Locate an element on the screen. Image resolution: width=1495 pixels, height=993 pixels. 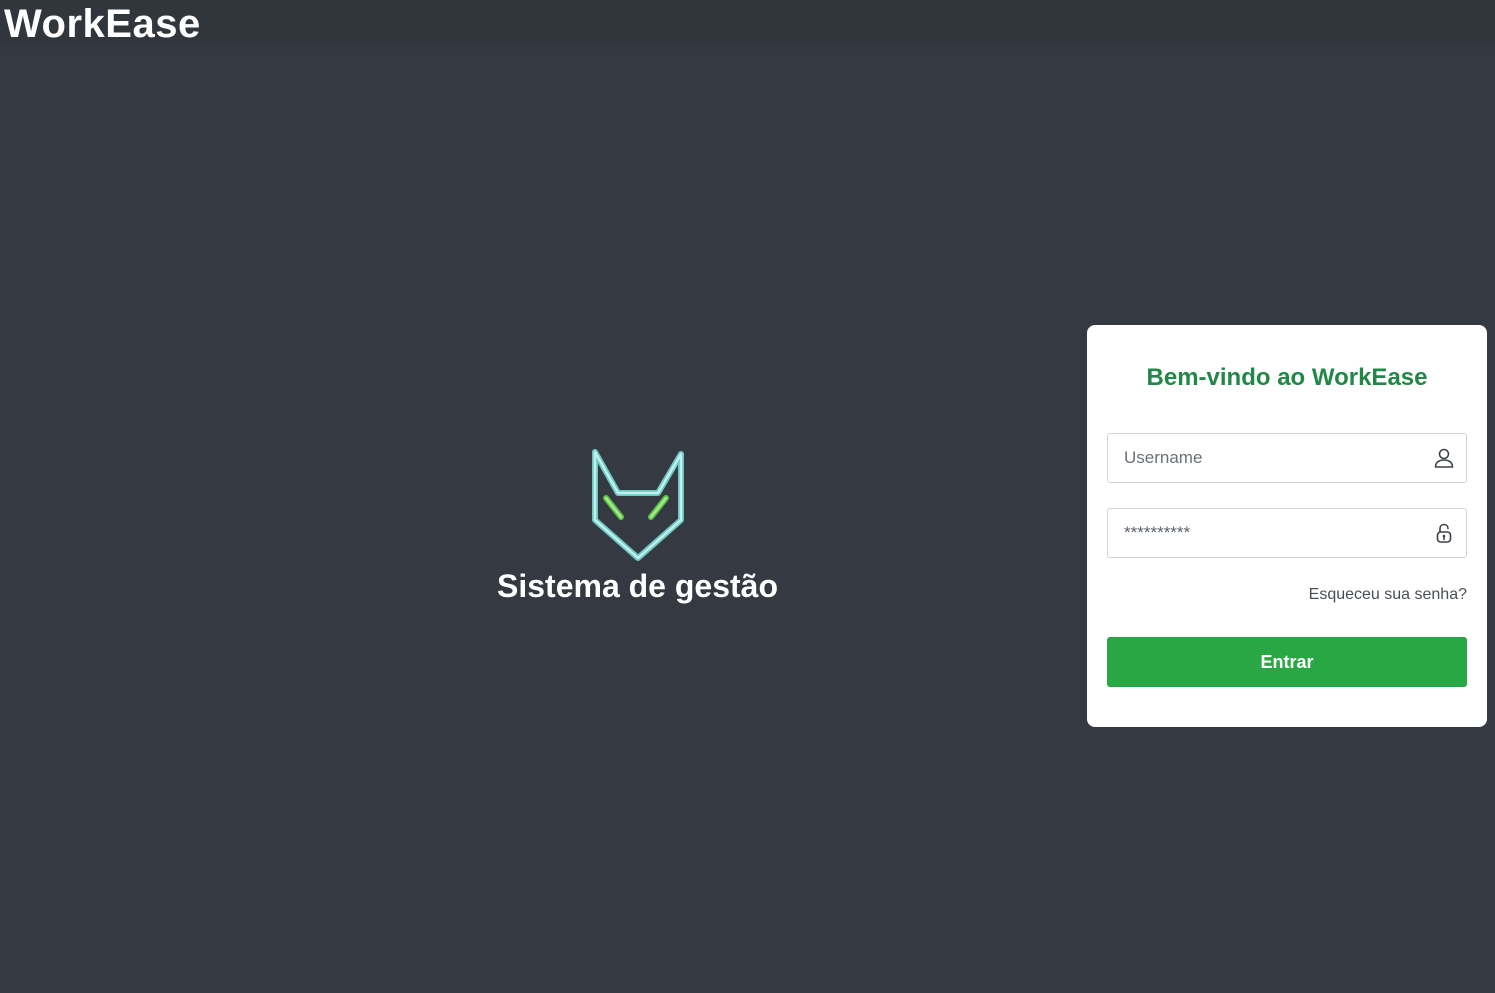
forgot-password-link: Esqueceu sua senha? is located at coordinates (1388, 595).